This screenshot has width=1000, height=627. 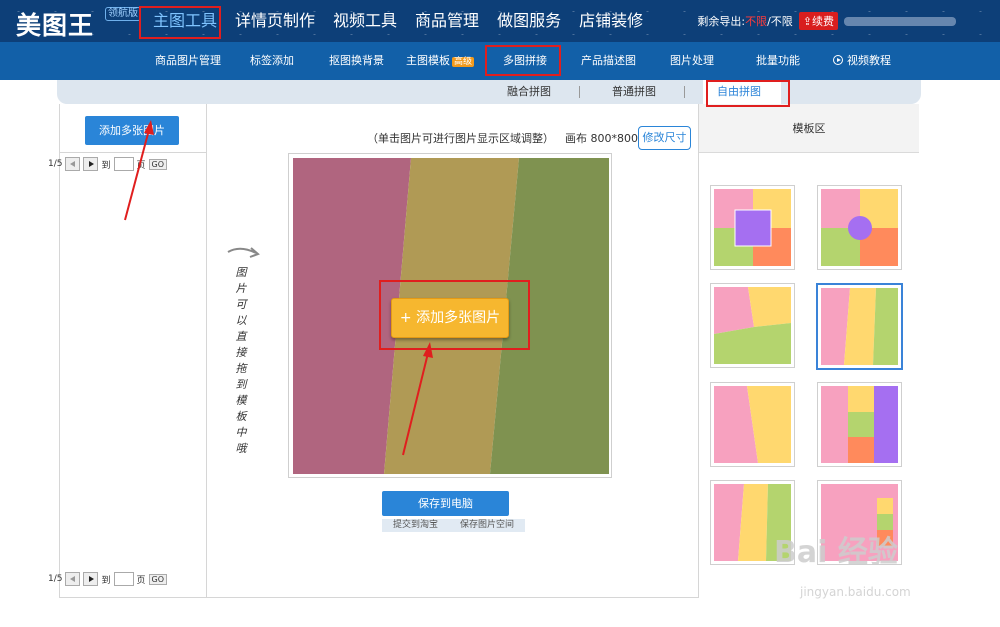 What do you see at coordinates (809, 128) in the screenshot?
I see `template-panel-title: 模板区` at bounding box center [809, 128].